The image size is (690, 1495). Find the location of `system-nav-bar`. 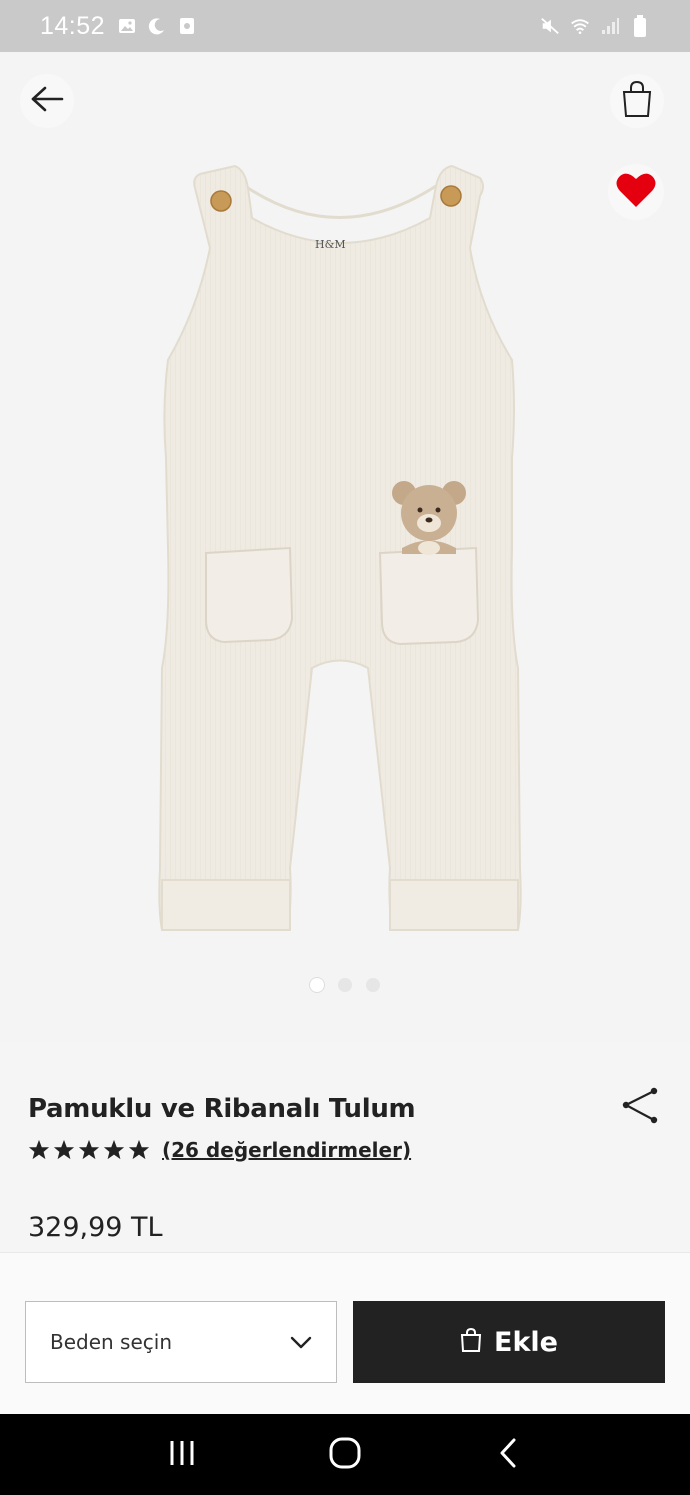

system-nav-bar is located at coordinates (345, 1454).